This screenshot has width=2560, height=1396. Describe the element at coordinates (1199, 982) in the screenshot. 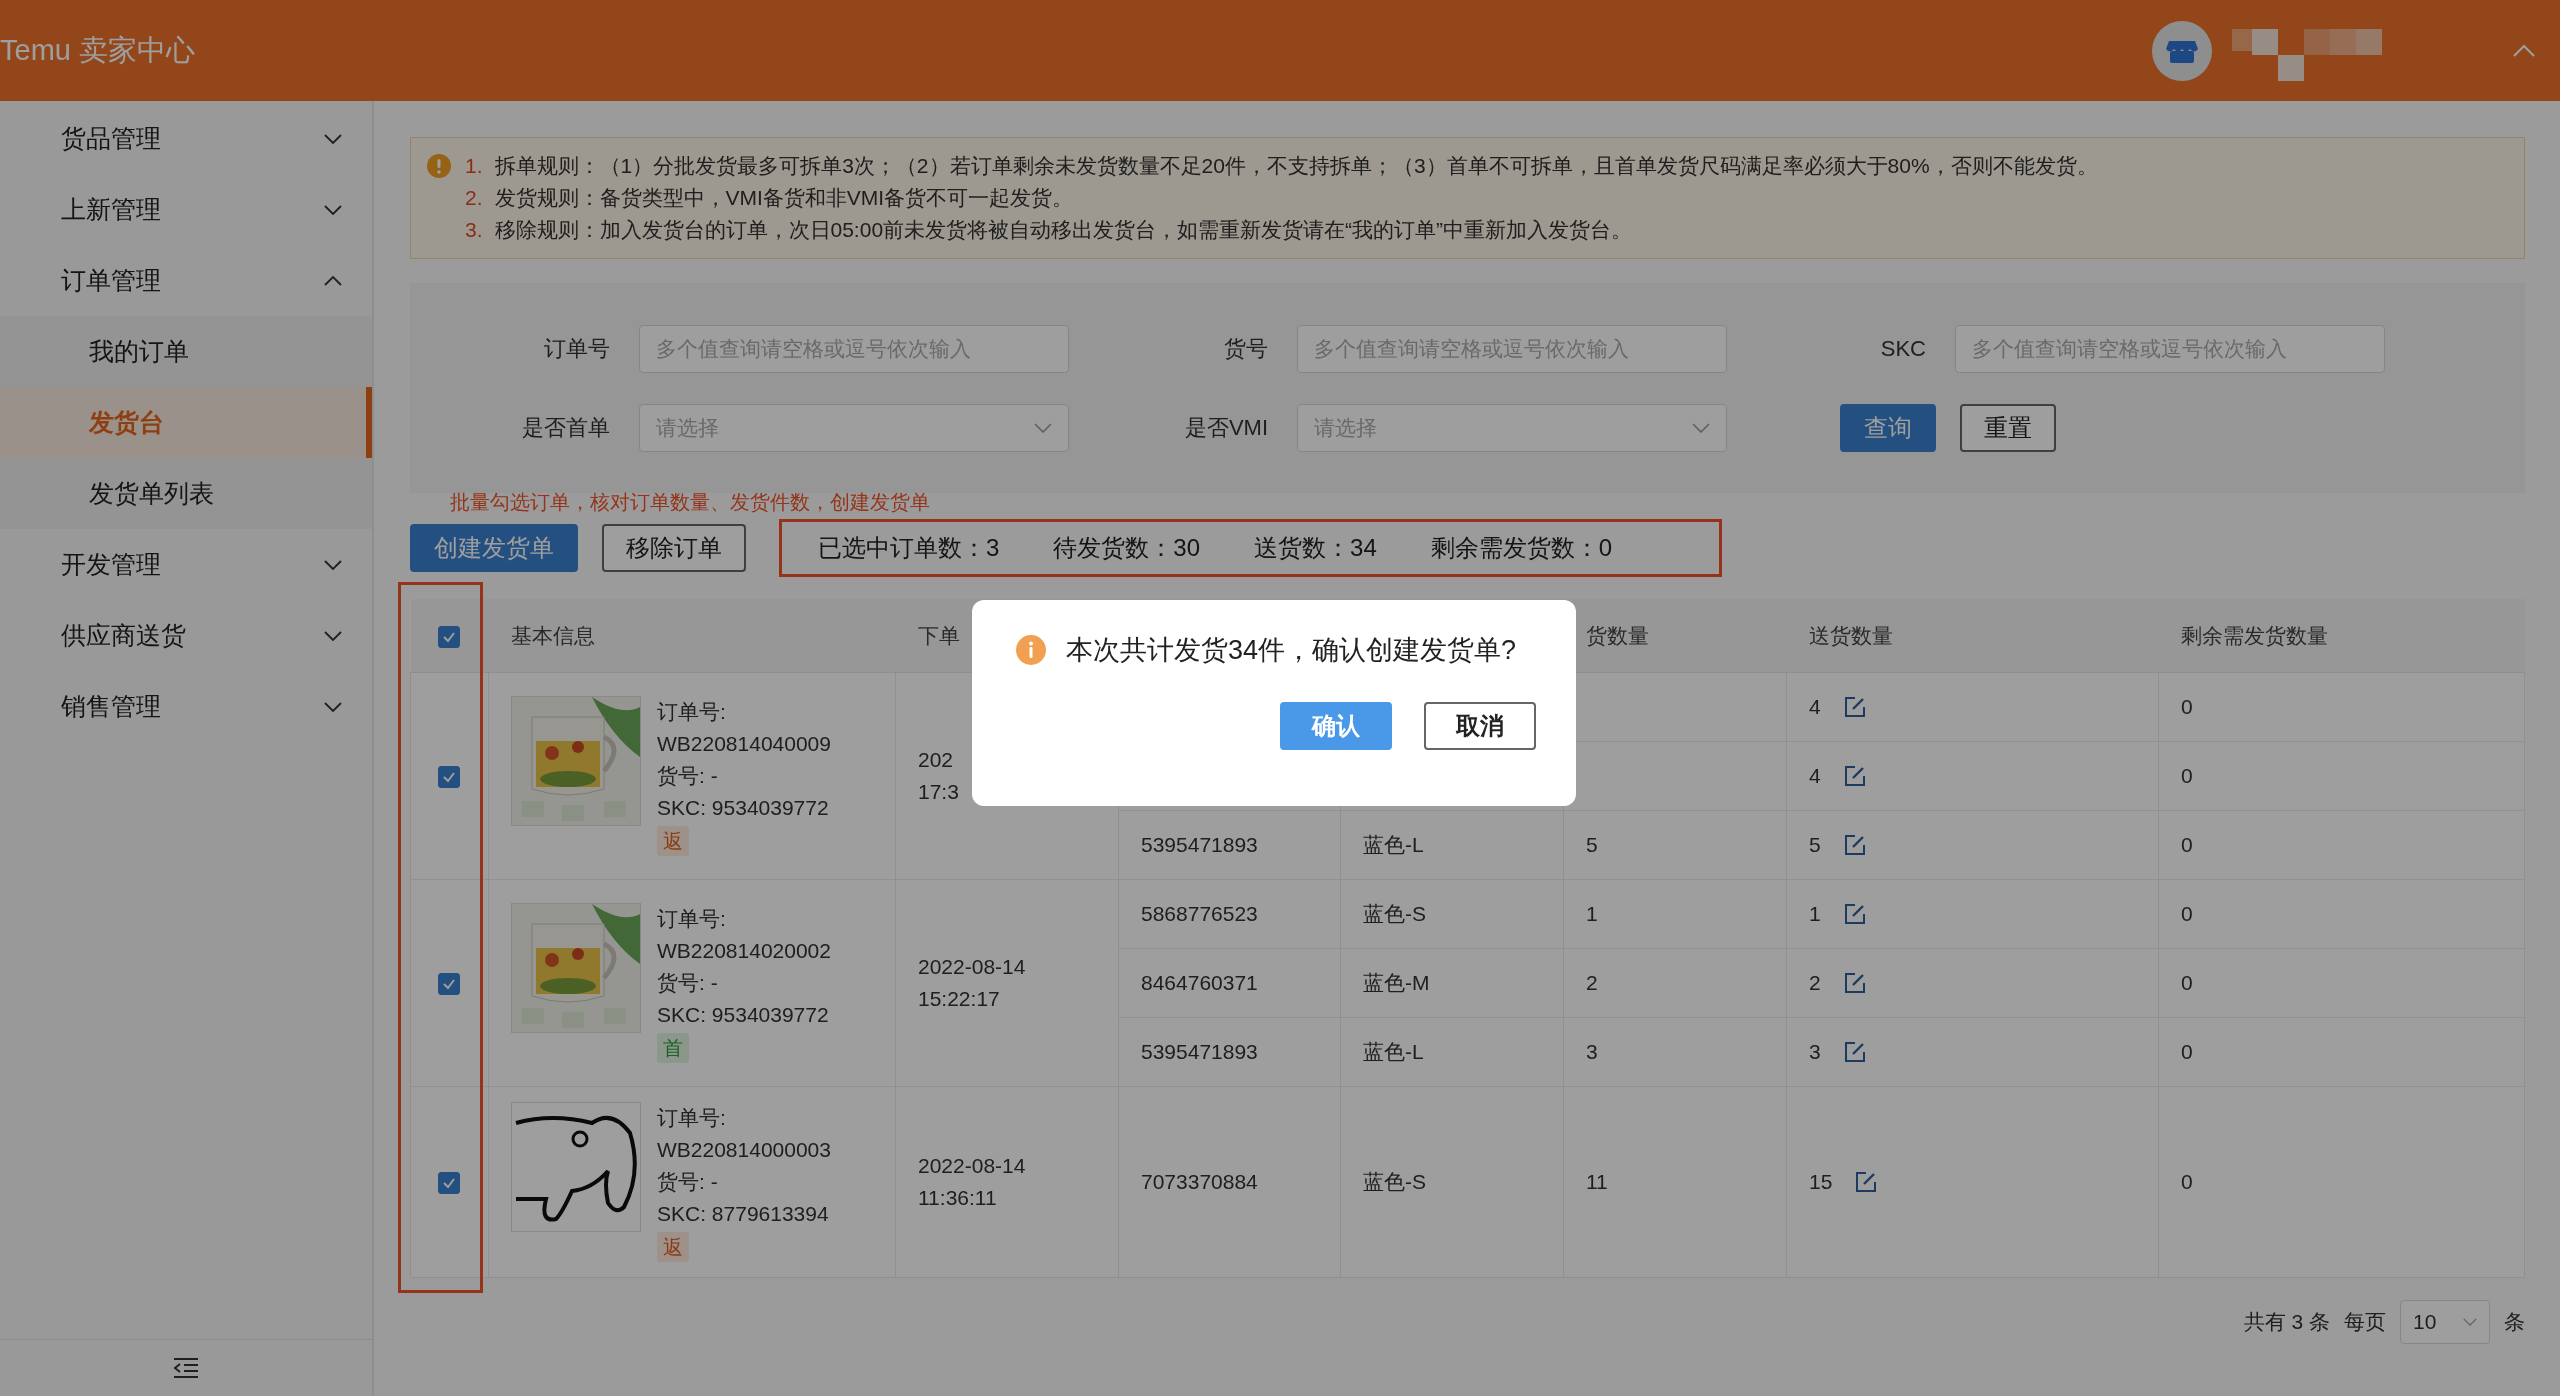

I see `table-cell: 8464760371` at that location.